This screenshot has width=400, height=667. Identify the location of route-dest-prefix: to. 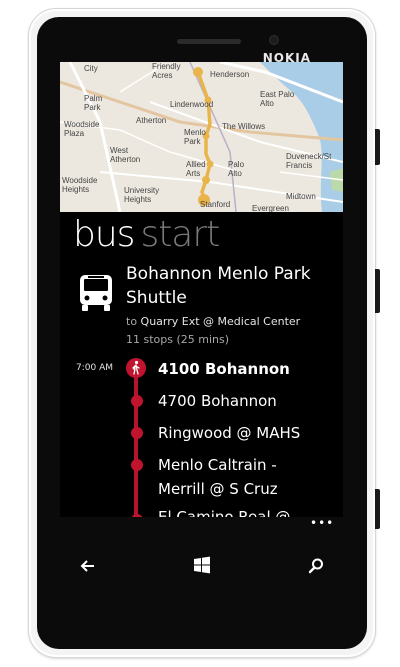
(132, 321).